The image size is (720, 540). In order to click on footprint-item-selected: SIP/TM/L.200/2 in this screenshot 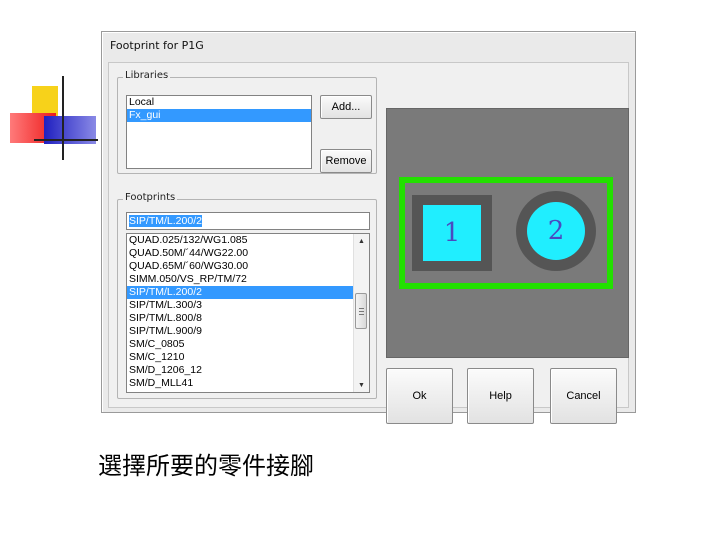, I will do `click(240, 292)`.